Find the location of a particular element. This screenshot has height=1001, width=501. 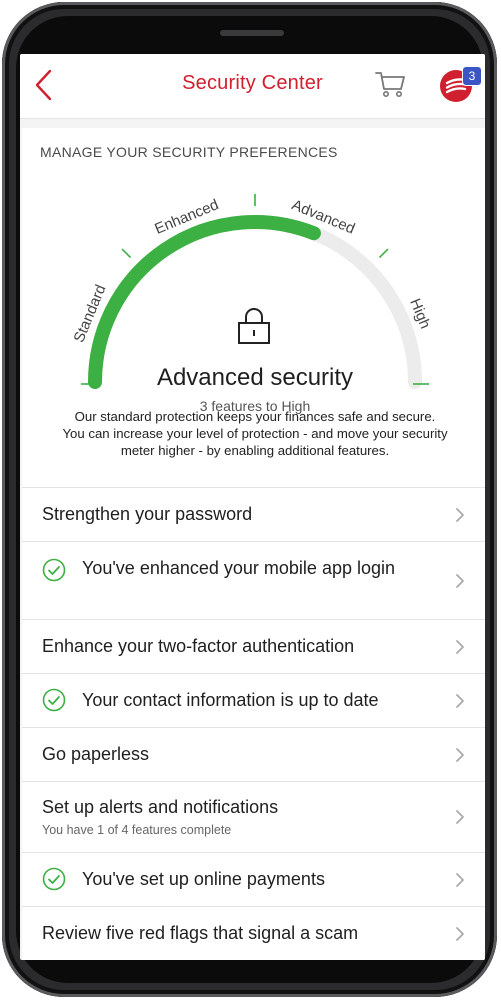

item-label: Your contact information is up to date is located at coordinates (230, 700).